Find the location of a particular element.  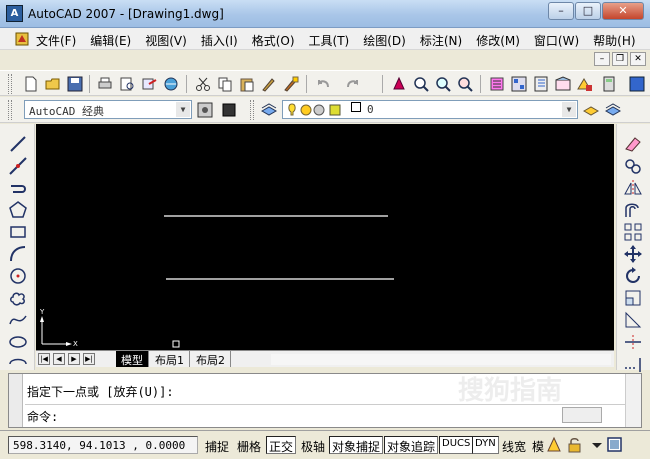

polyline-icon is located at coordinates (18, 188).